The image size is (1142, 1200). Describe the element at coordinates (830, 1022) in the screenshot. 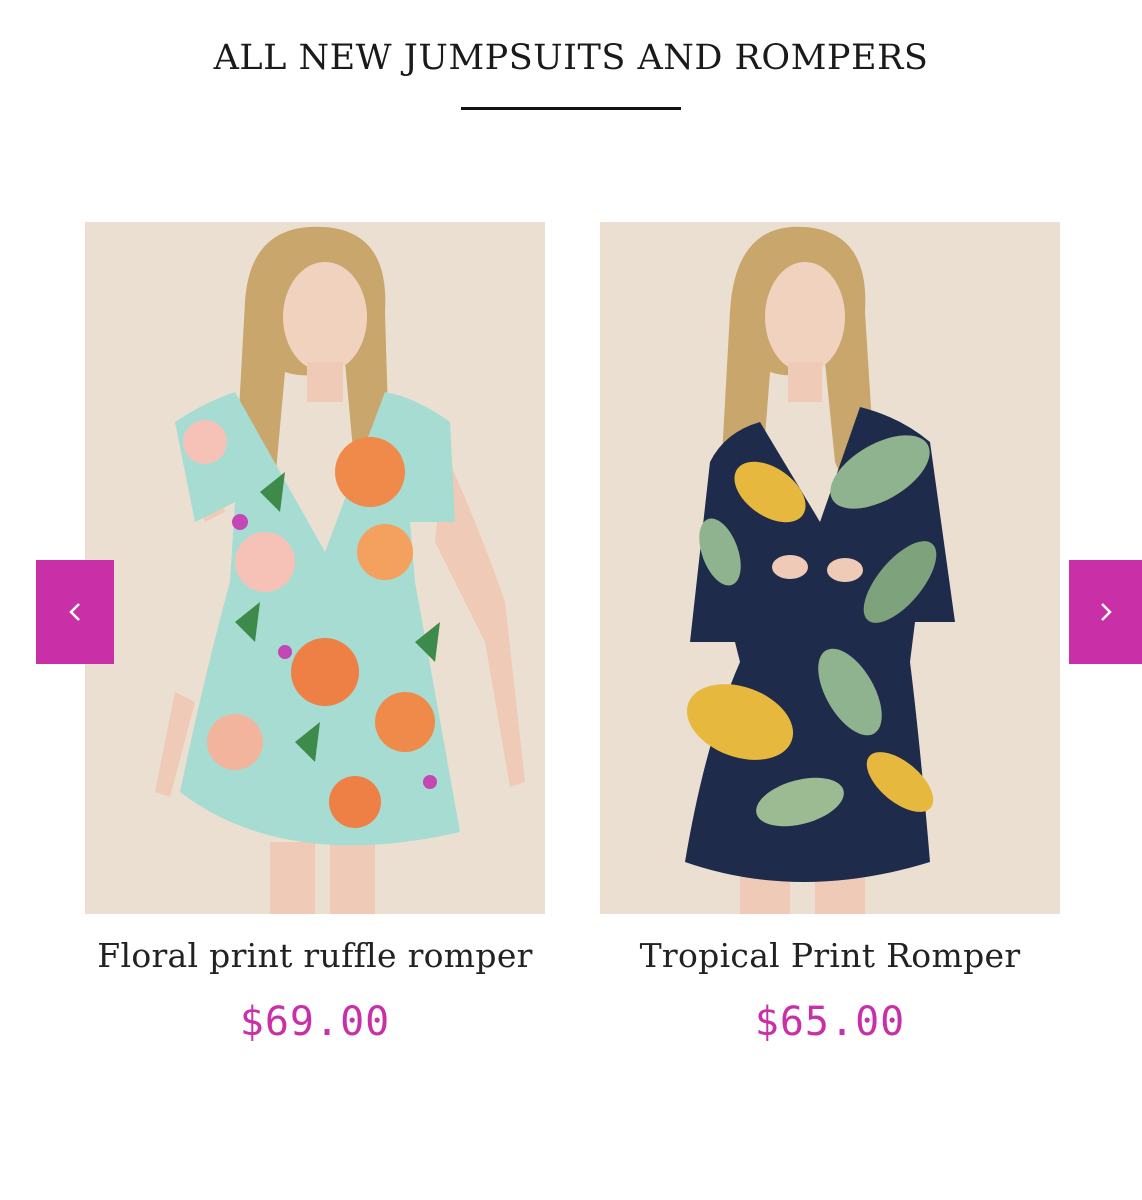

I see `product-price: $65.00` at that location.